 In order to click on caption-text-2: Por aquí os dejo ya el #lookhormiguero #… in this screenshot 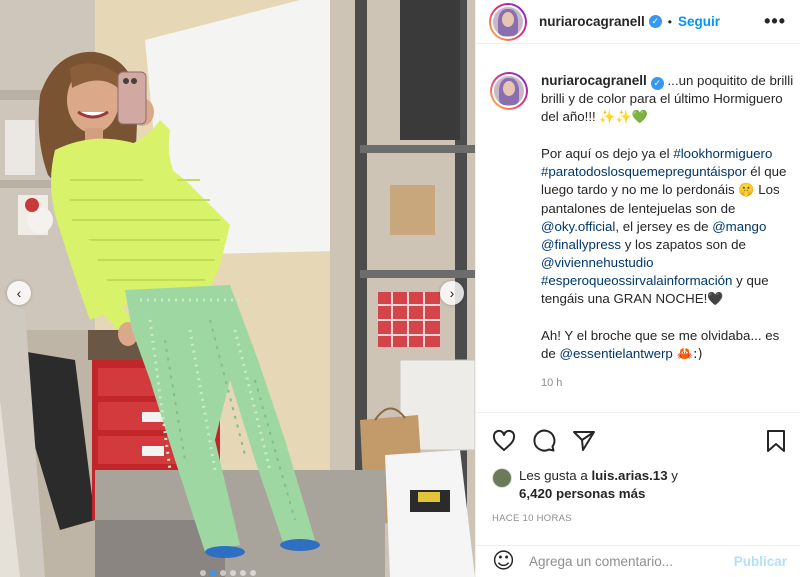, I will do `click(667, 227)`.